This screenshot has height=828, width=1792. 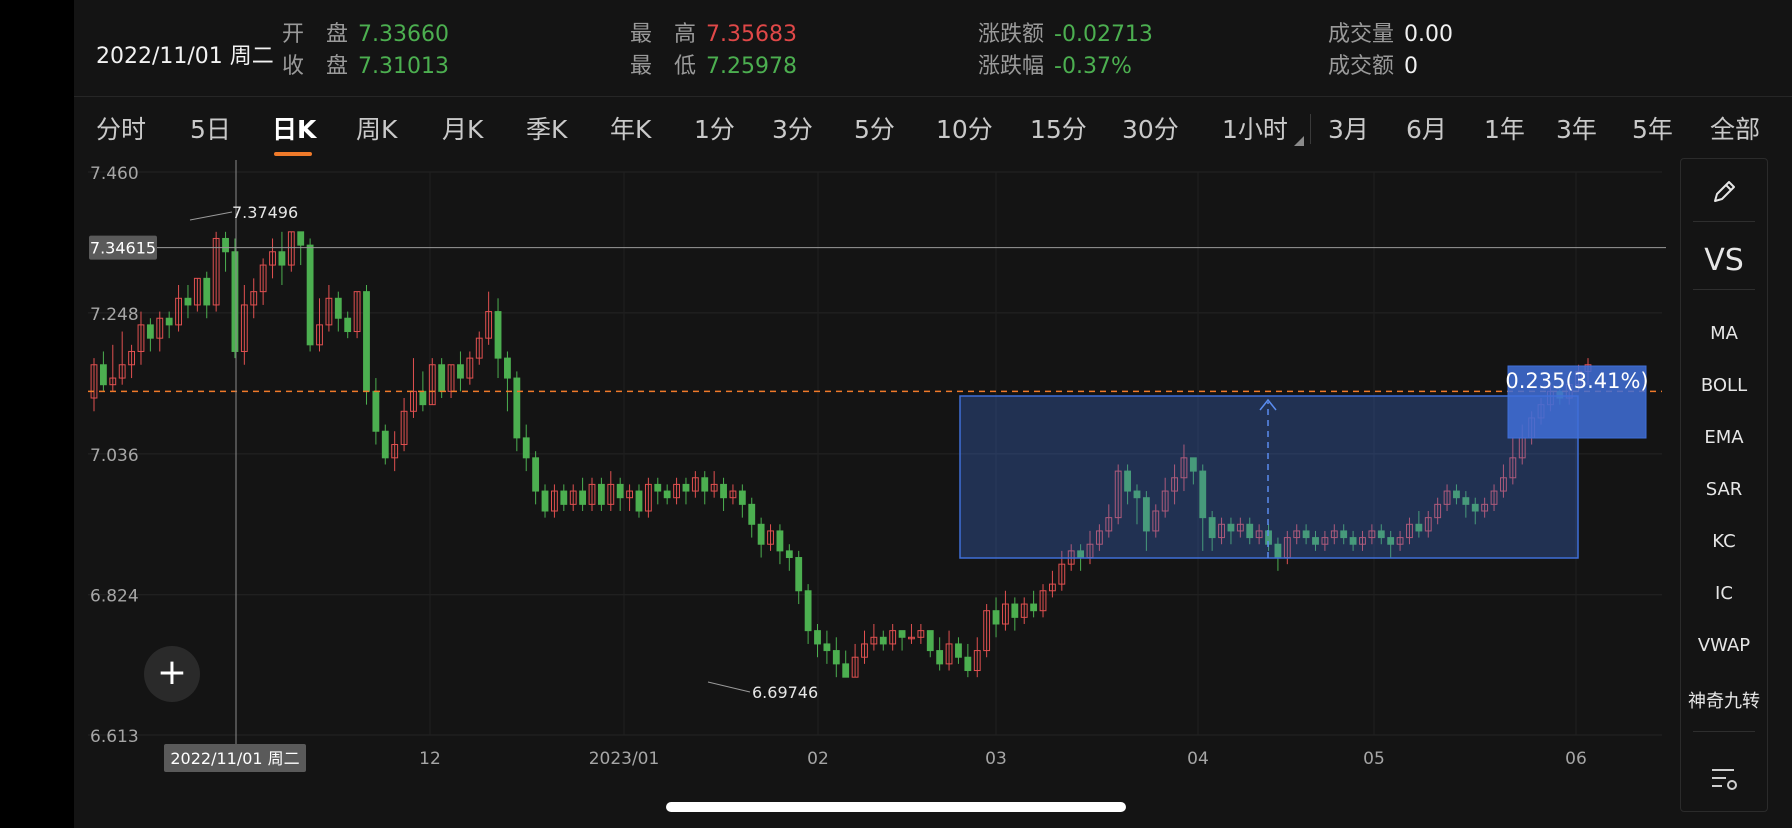 What do you see at coordinates (1724, 645) in the screenshot?
I see `indicator-vwap: VWAP` at bounding box center [1724, 645].